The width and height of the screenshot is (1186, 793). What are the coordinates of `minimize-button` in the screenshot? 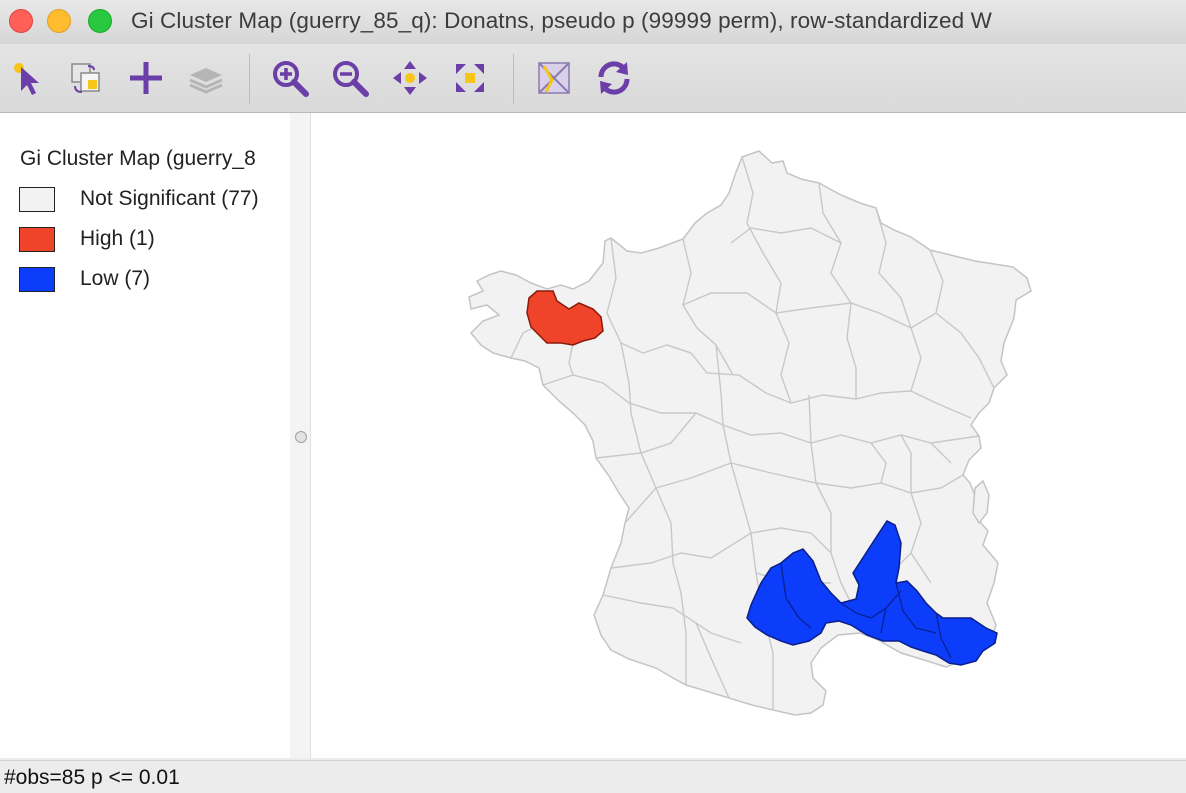 It's located at (59, 21).